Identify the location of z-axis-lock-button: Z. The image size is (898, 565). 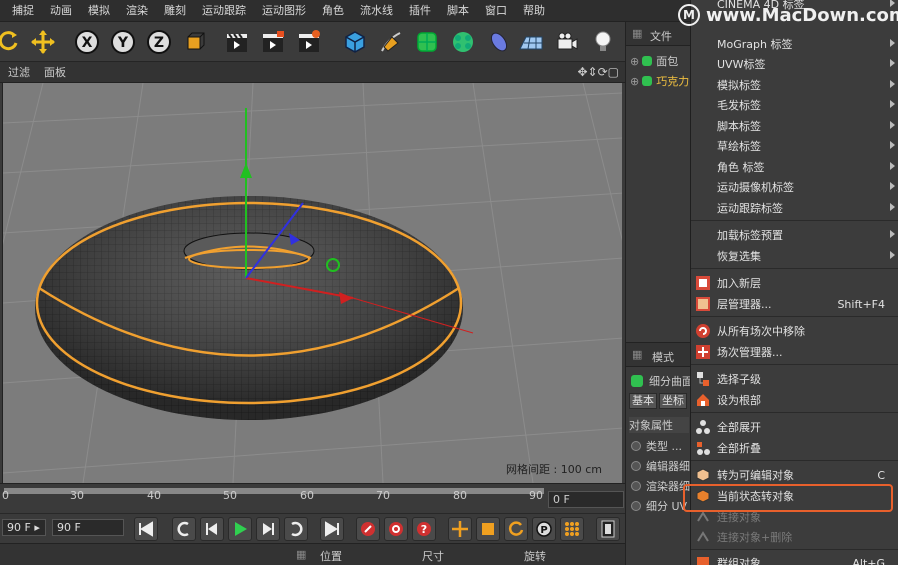
(159, 42).